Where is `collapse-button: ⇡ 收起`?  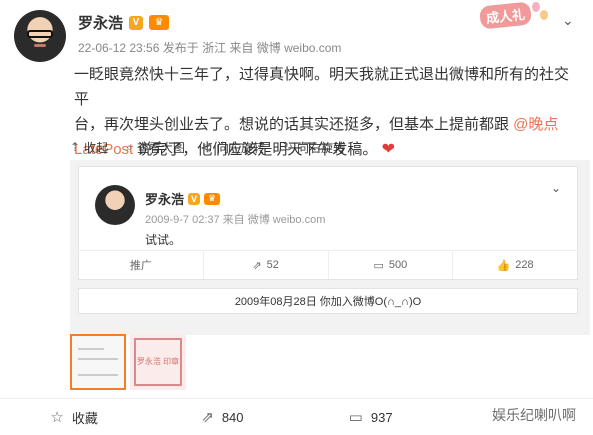
collapse-button: ⇡ 收起 is located at coordinates (89, 147).